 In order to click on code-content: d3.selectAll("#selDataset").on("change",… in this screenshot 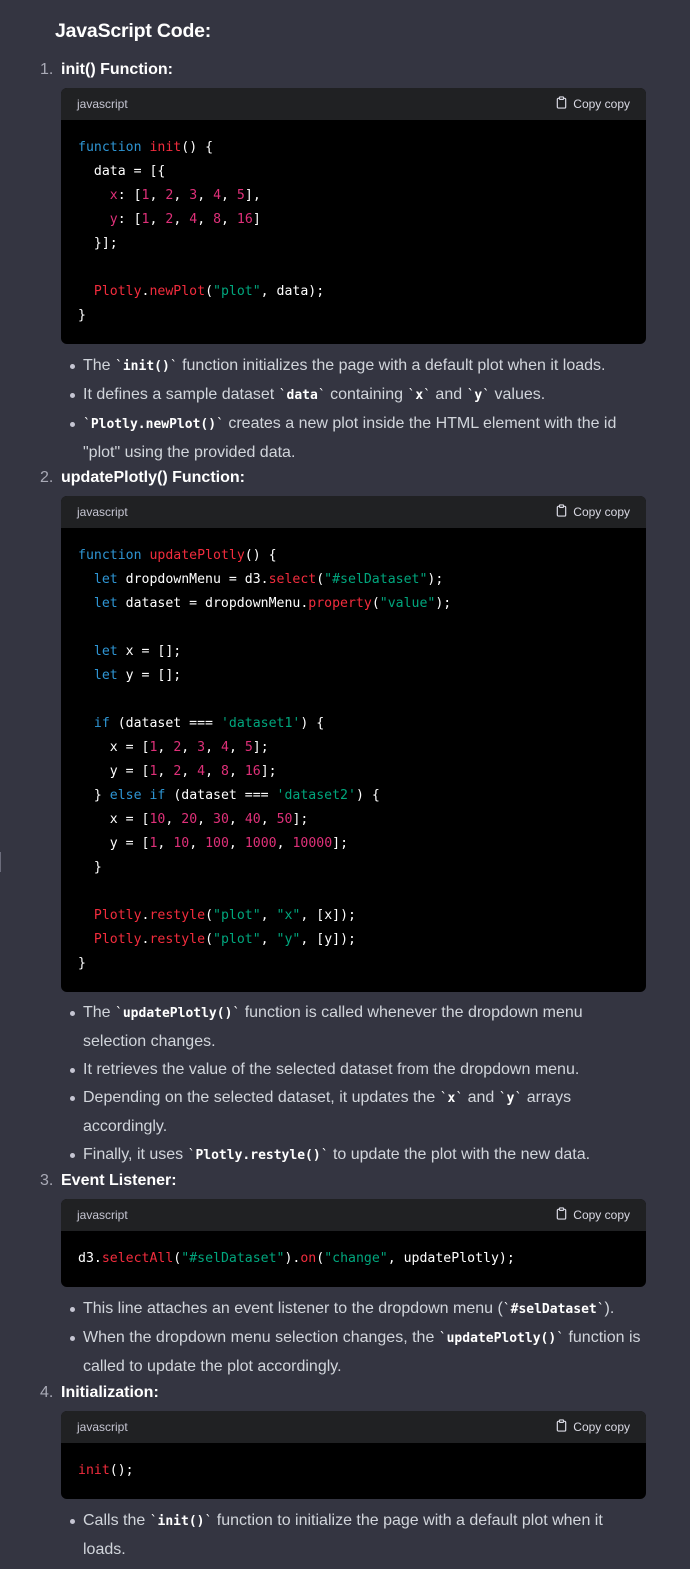, I will do `click(296, 1258)`.